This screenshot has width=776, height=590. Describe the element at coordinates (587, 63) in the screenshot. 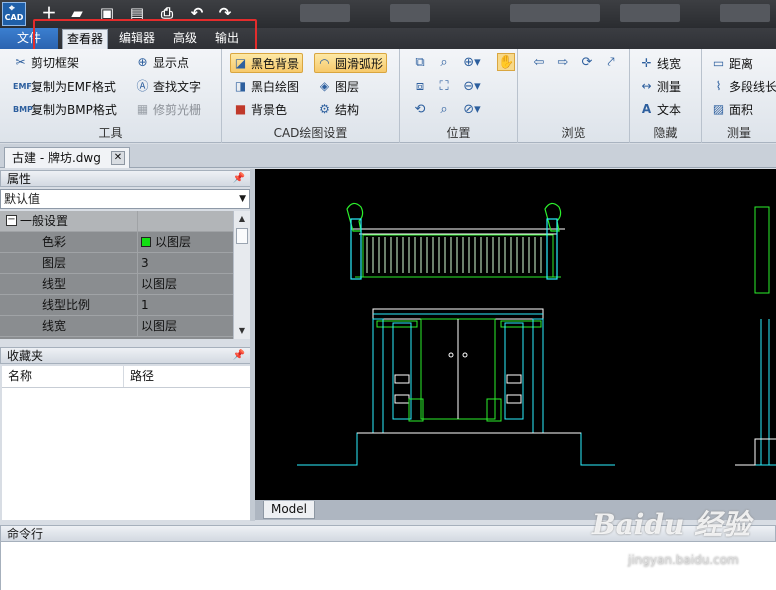

I see `refresh-icon: ⟳` at that location.